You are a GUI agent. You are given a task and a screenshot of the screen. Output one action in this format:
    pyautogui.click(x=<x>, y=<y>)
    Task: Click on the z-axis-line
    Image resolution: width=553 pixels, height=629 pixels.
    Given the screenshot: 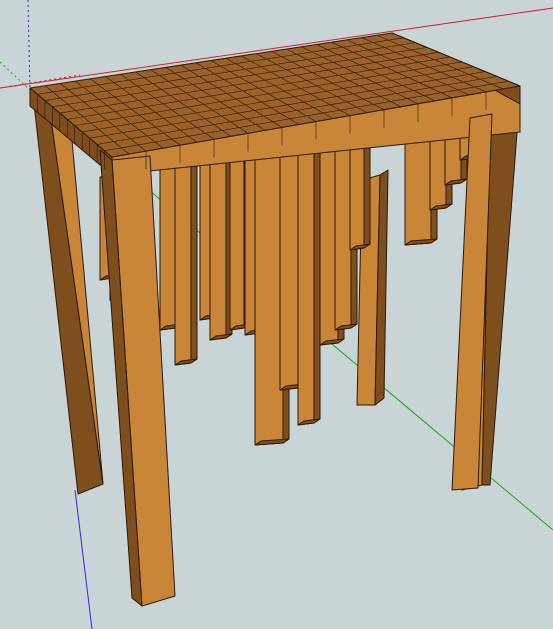 What is the action you would take?
    pyautogui.click(x=83, y=559)
    